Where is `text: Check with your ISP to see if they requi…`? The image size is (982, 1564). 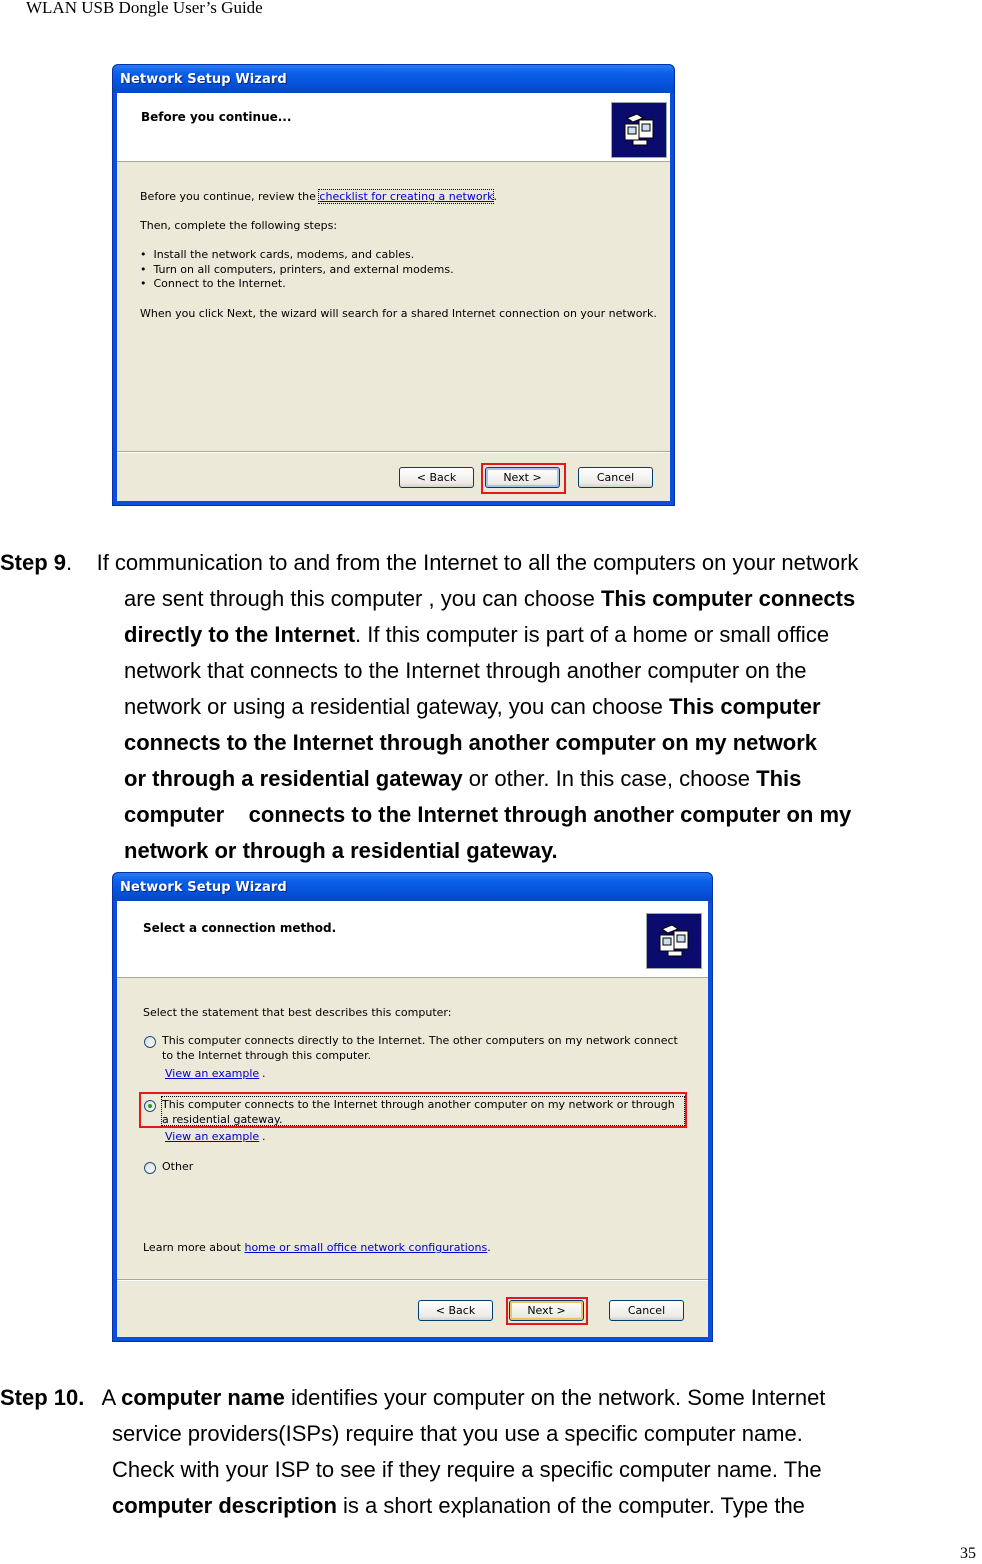
text: Check with your ISP to see if they requi… is located at coordinates (467, 1469).